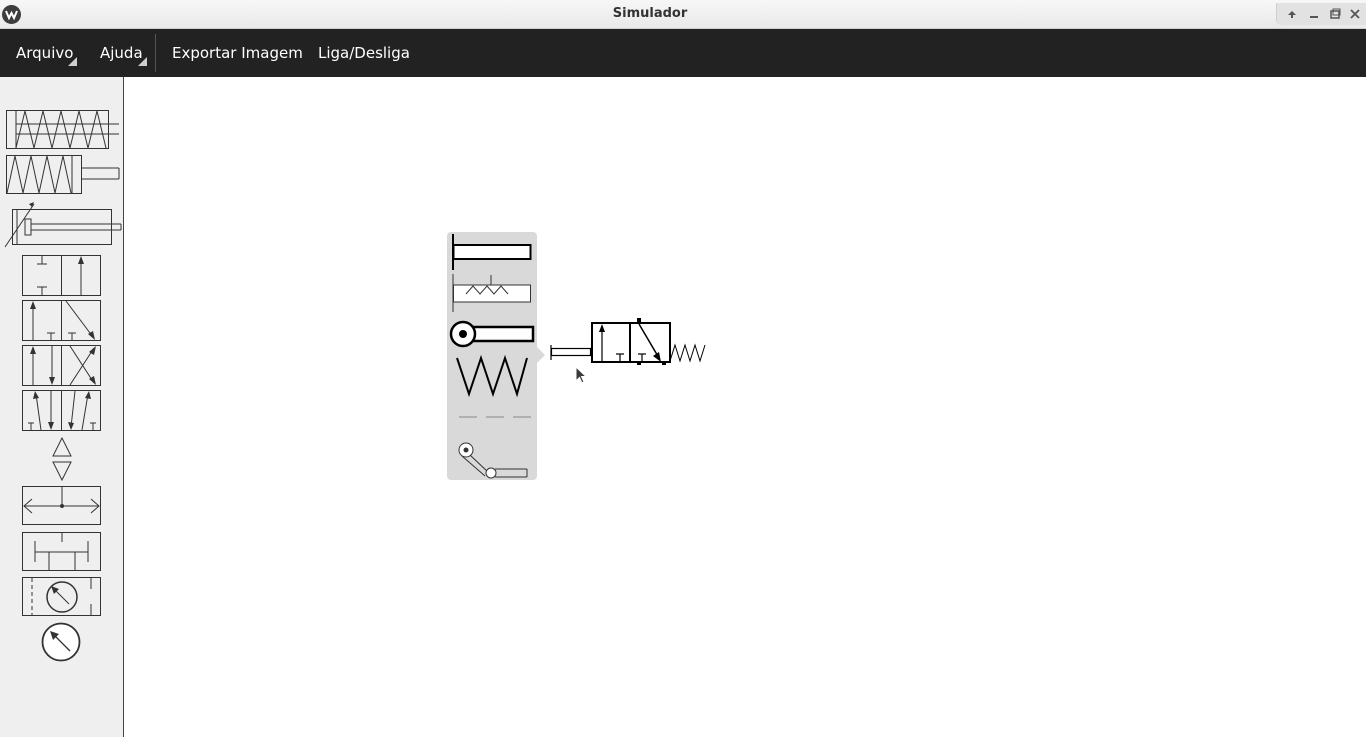 The height and width of the screenshot is (737, 1366). Describe the element at coordinates (1292, 14) in the screenshot. I see `keep-above-icon` at that location.